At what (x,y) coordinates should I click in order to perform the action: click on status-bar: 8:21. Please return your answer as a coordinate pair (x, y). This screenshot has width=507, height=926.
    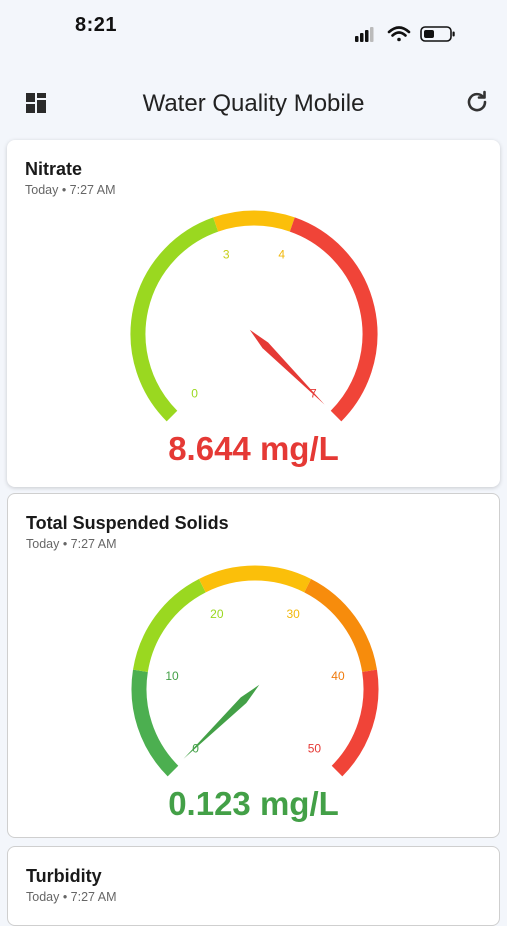
    Looking at the image, I should click on (253, 30).